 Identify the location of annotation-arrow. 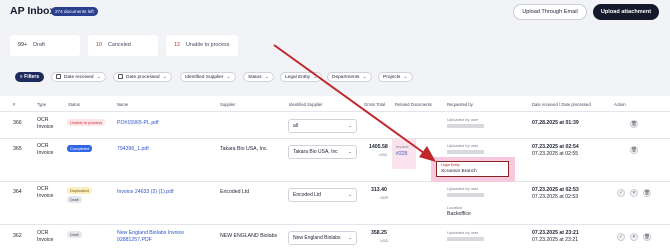
(354, 103).